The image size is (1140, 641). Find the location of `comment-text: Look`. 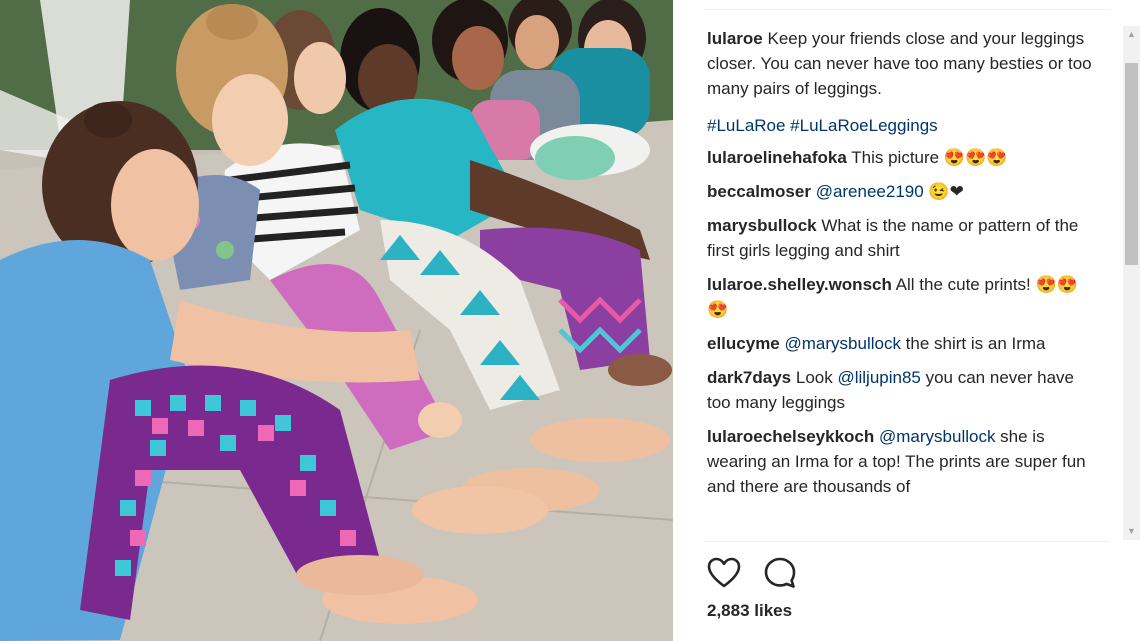

comment-text: Look is located at coordinates (816, 377).